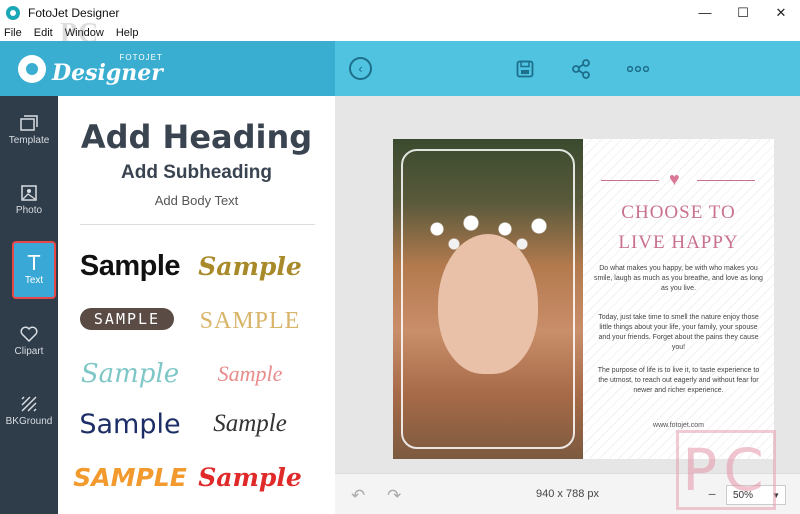 This screenshot has width=800, height=514. Describe the element at coordinates (678, 213) in the screenshot. I see `design-title-line1: CHOOSE TO` at that location.